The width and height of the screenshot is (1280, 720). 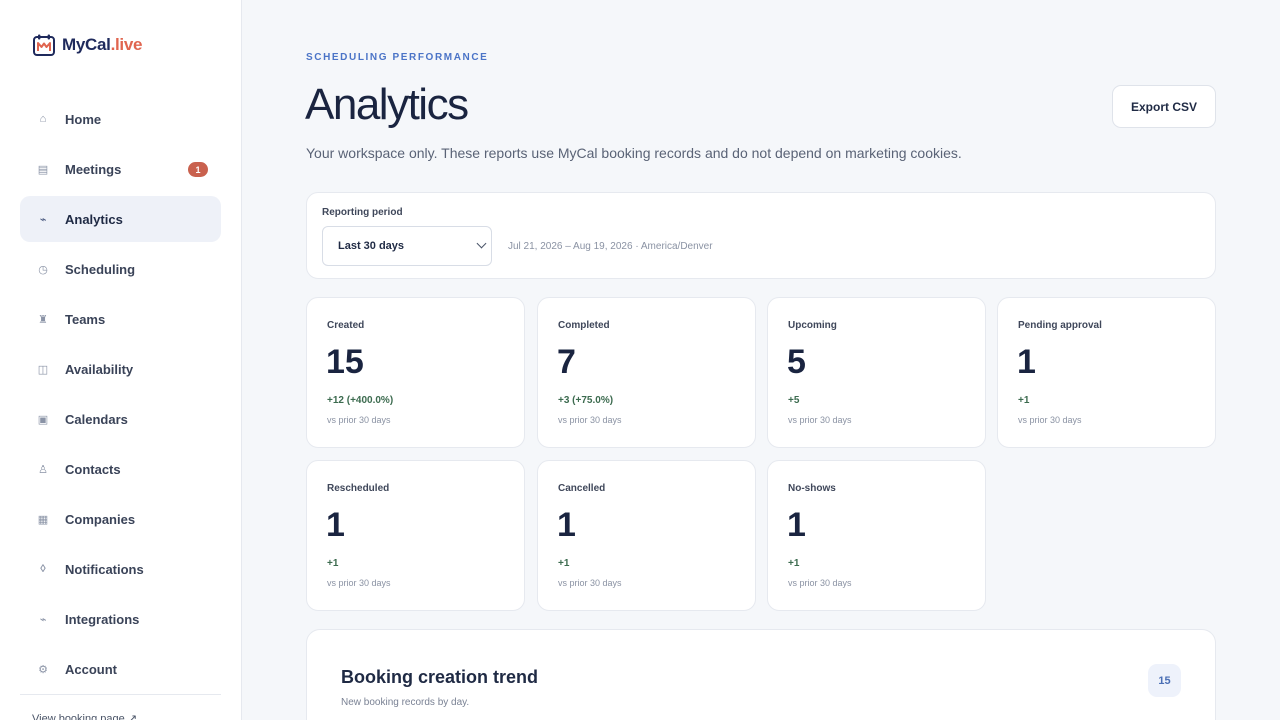 What do you see at coordinates (876, 535) in the screenshot?
I see `stat-card-no-shows: No-shows 1 +1 vs prior 30 days` at bounding box center [876, 535].